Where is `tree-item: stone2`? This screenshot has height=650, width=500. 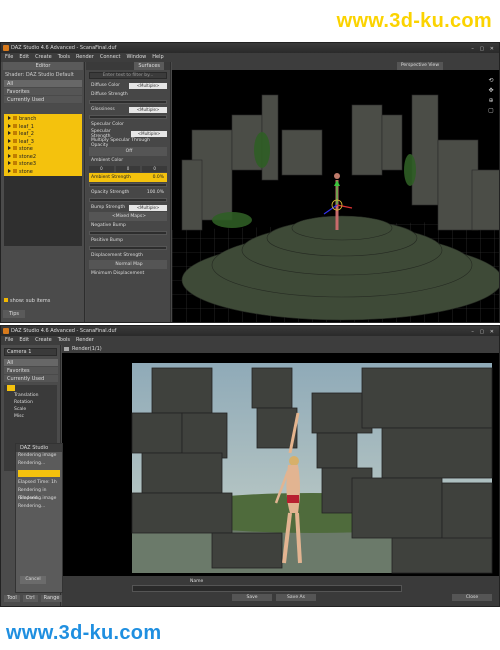
tree-item: stone2 is located at coordinates (43, 157).